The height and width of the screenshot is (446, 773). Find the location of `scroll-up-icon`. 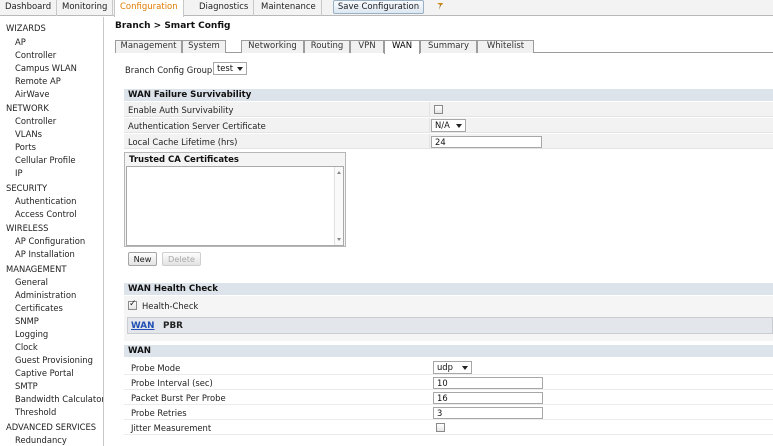

scroll-up-icon is located at coordinates (339, 172).